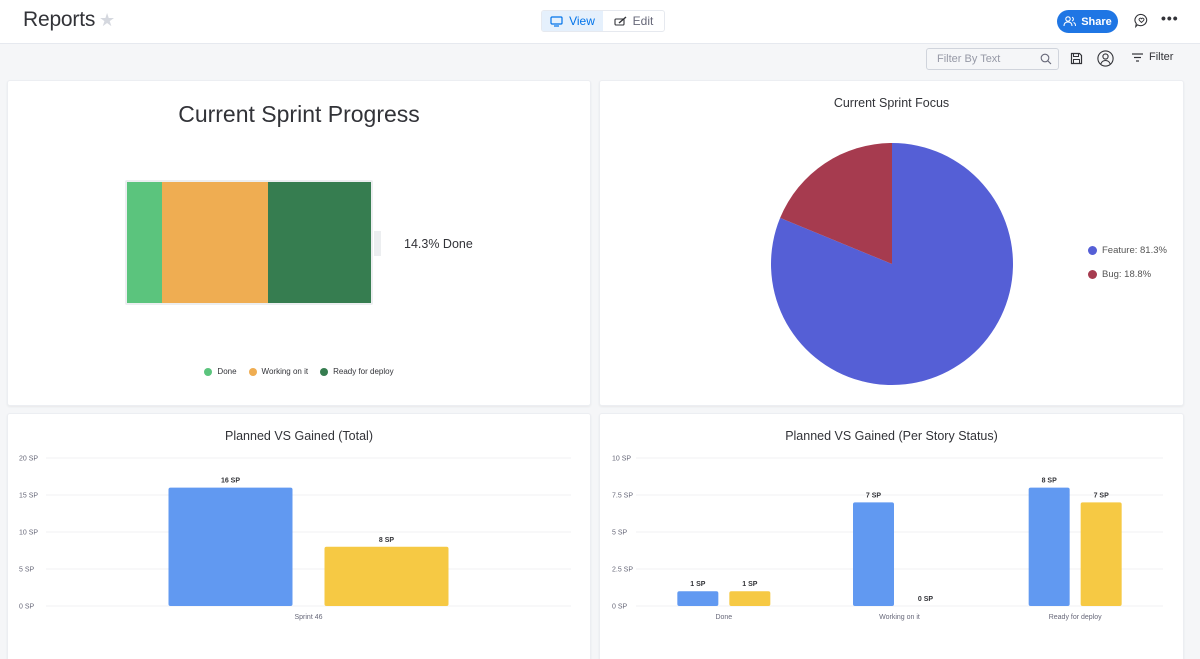 The image size is (1200, 659). What do you see at coordinates (377, 243) in the screenshot?
I see `battery-tip` at bounding box center [377, 243].